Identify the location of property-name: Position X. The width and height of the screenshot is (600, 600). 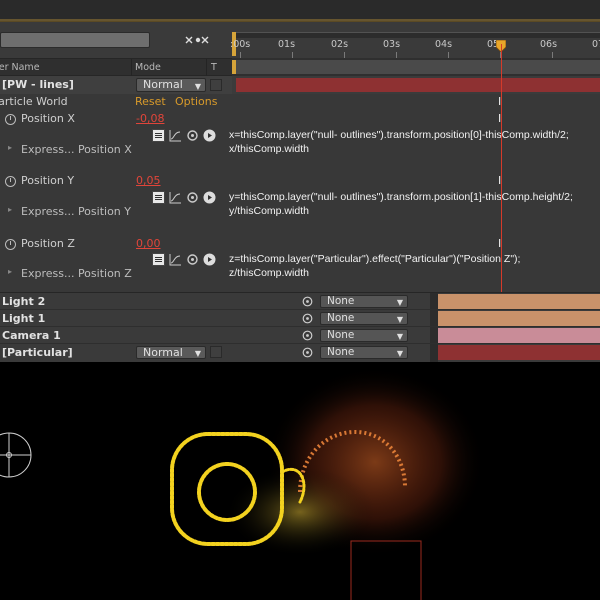
(48, 118).